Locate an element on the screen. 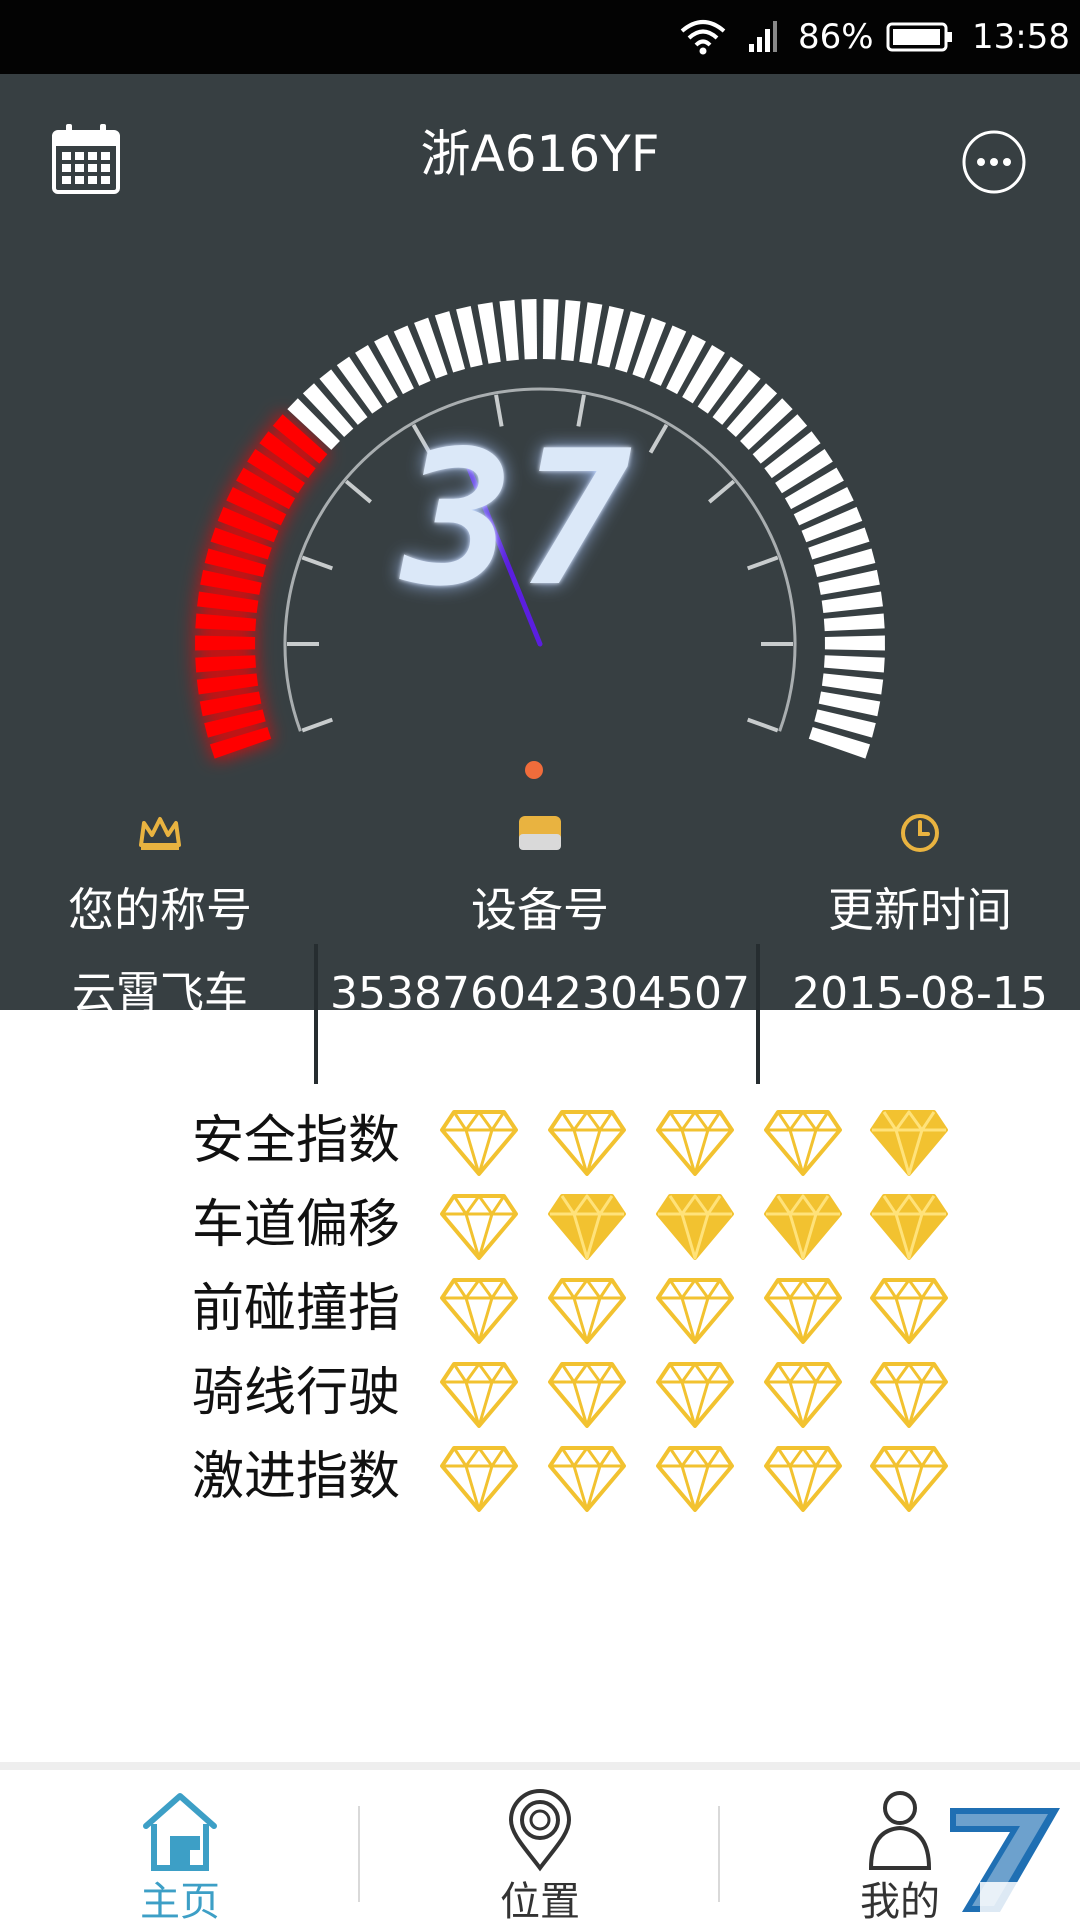 The height and width of the screenshot is (1928, 1080). nav-location-label: 位置 is located at coordinates (540, 1902).